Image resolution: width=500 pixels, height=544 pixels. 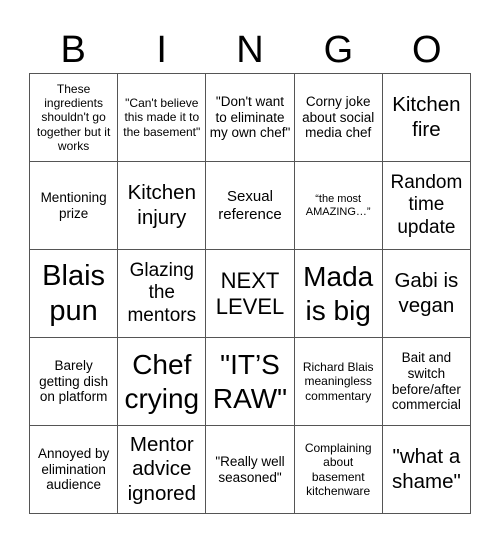 I want to click on bingo-cell: Annoyed by elimination audience, so click(x=73, y=469).